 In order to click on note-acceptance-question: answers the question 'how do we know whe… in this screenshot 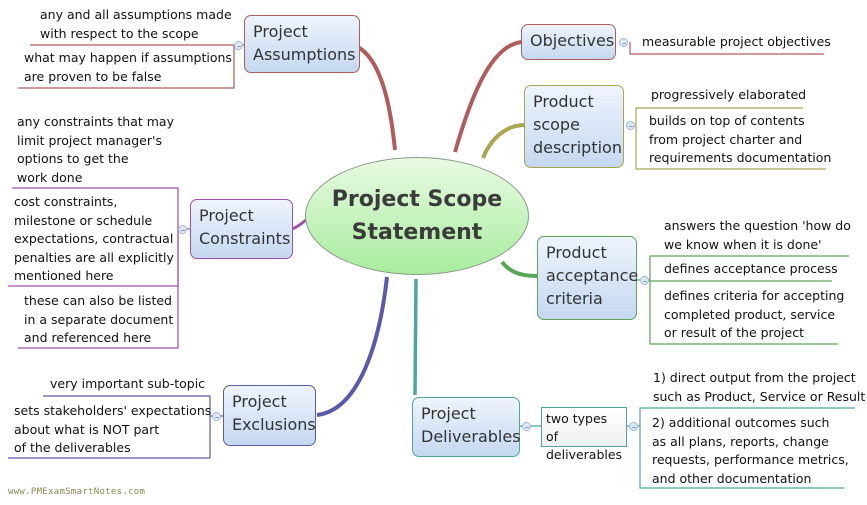, I will do `click(757, 235)`.